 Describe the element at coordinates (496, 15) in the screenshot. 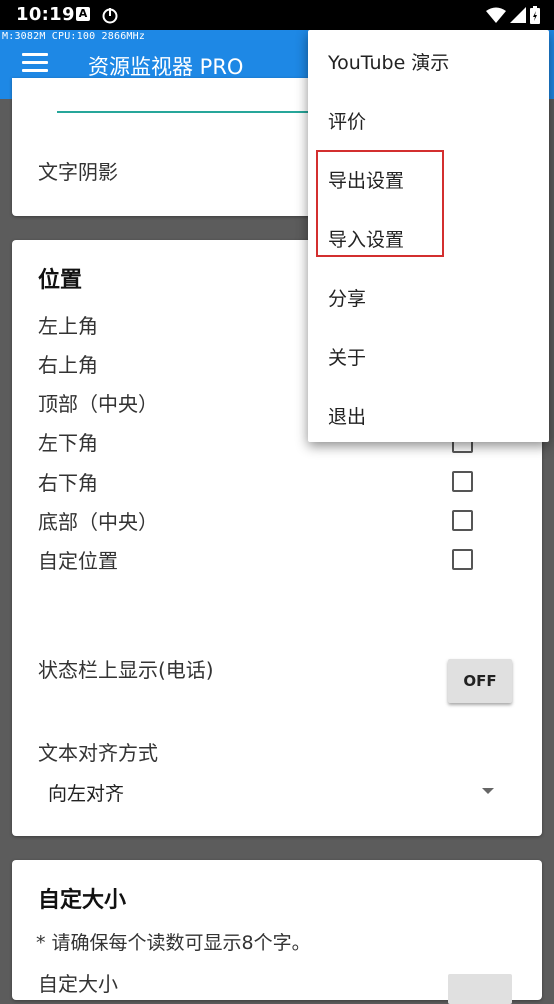

I see `wifi-icon` at that location.